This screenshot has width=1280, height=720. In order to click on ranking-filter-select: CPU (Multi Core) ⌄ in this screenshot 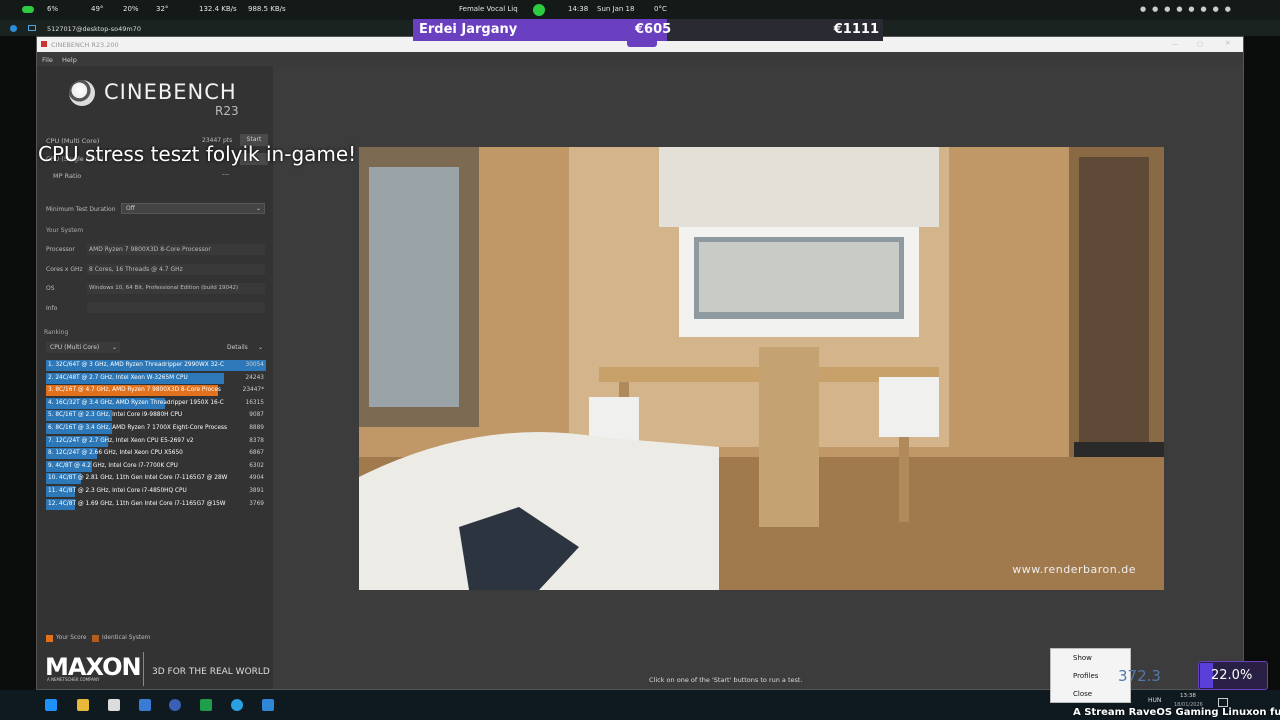, I will do `click(83, 347)`.